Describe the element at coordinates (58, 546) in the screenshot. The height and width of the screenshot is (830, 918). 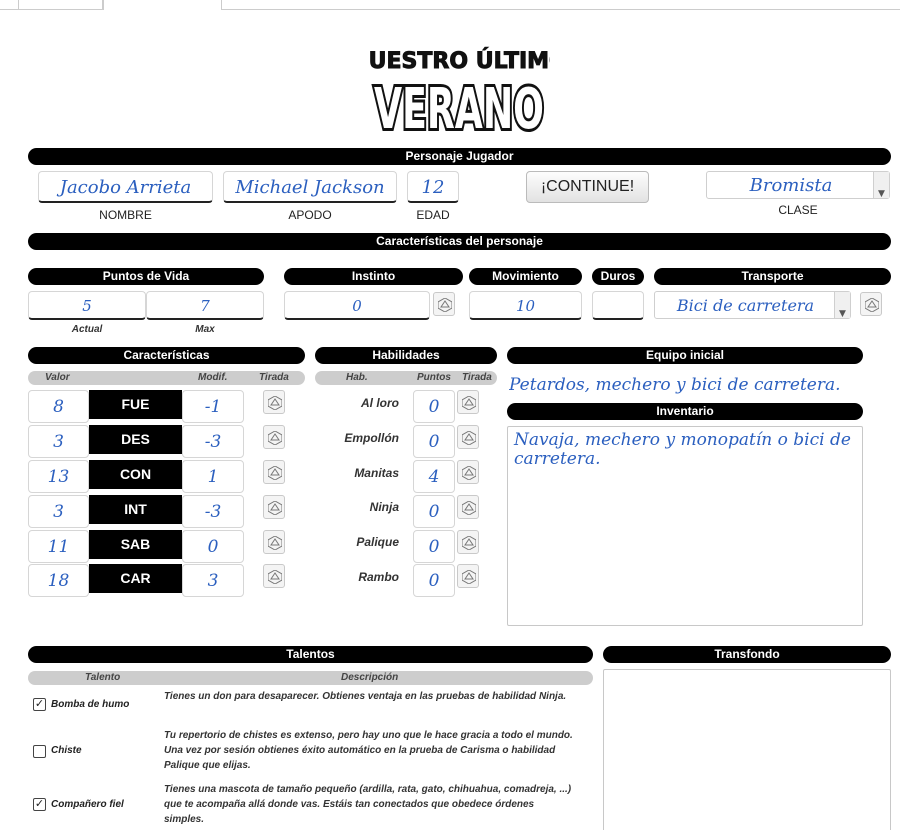
I see `sab-value-field: 11` at that location.